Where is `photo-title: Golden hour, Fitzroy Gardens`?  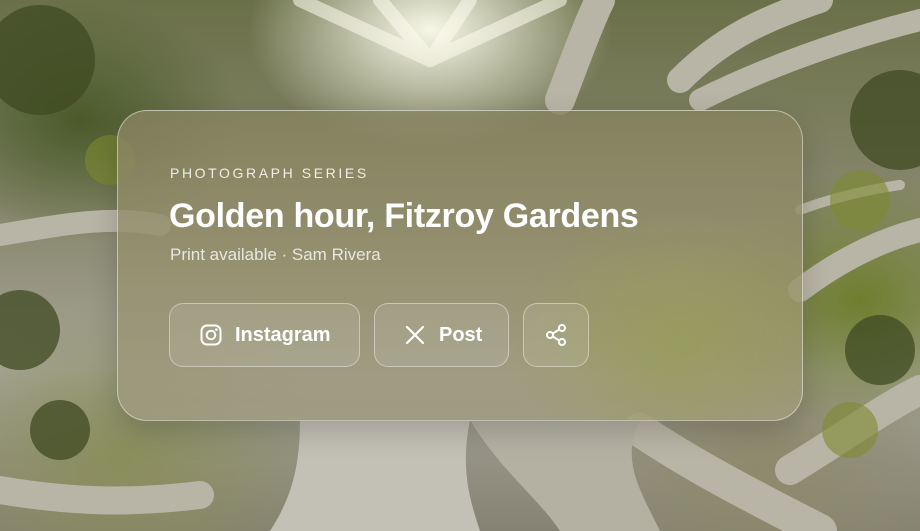
photo-title: Golden hour, Fitzroy Gardens is located at coordinates (404, 216).